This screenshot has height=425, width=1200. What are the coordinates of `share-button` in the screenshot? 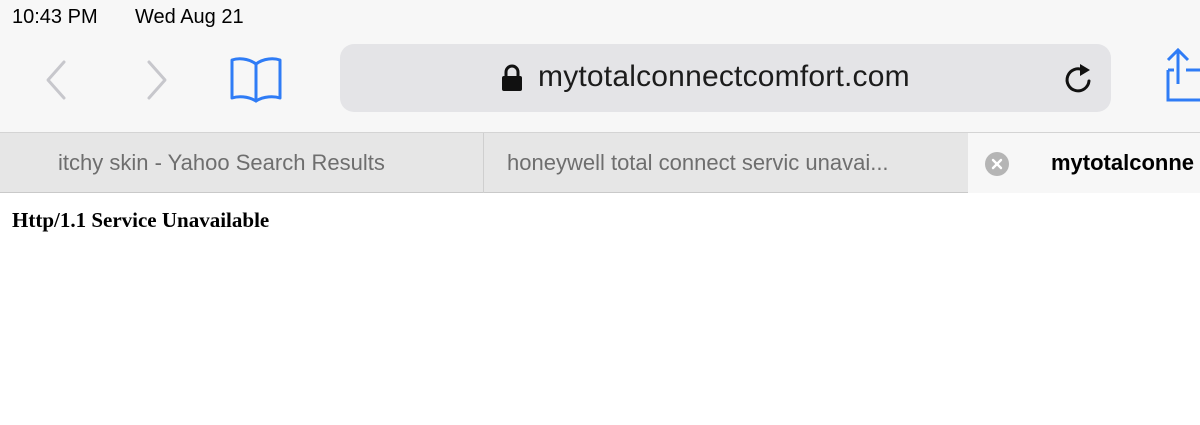 It's located at (1182, 75).